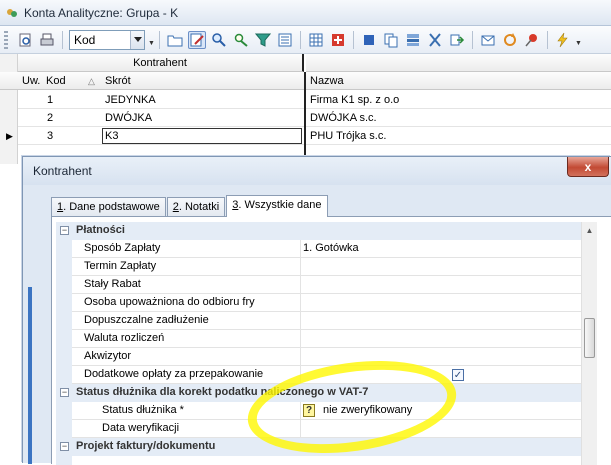  I want to click on app-icon, so click(12, 12).